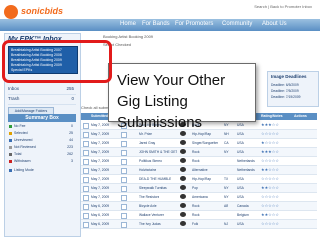 This screenshot has width=320, height=240. What do you see at coordinates (71, 133) in the screenshot?
I see `summary-value: 25` at bounding box center [71, 133].